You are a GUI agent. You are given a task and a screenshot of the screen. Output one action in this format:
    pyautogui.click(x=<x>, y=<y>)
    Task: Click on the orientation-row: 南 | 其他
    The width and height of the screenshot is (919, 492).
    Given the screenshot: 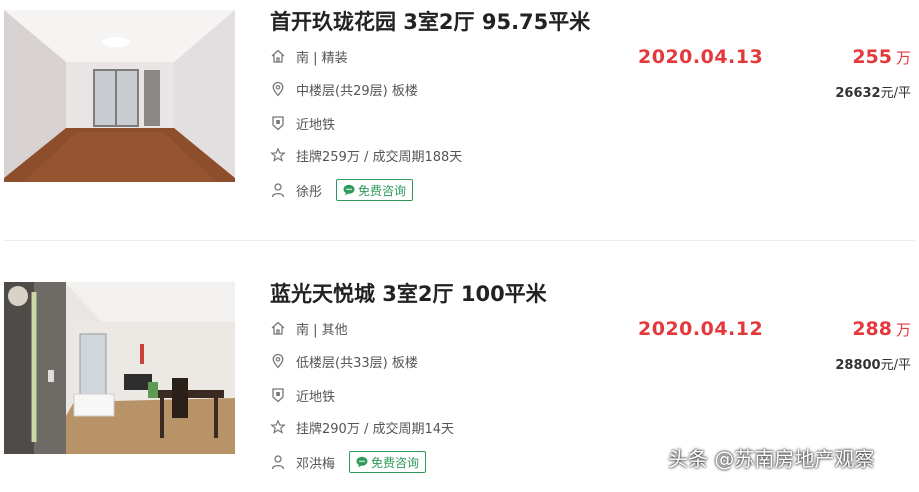 What is the action you would take?
    pyautogui.click(x=309, y=328)
    